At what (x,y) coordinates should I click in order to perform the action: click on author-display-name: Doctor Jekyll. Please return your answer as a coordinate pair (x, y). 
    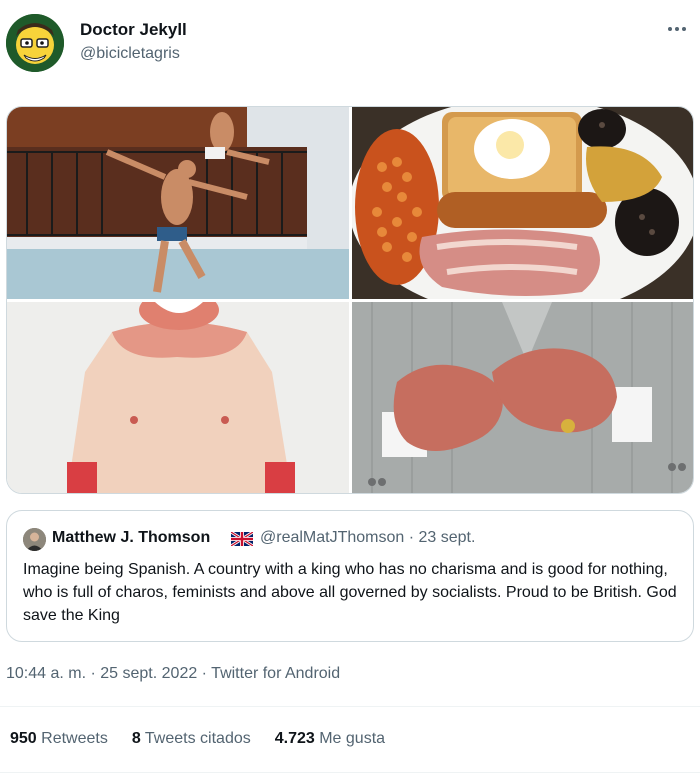
    Looking at the image, I should click on (133, 30).